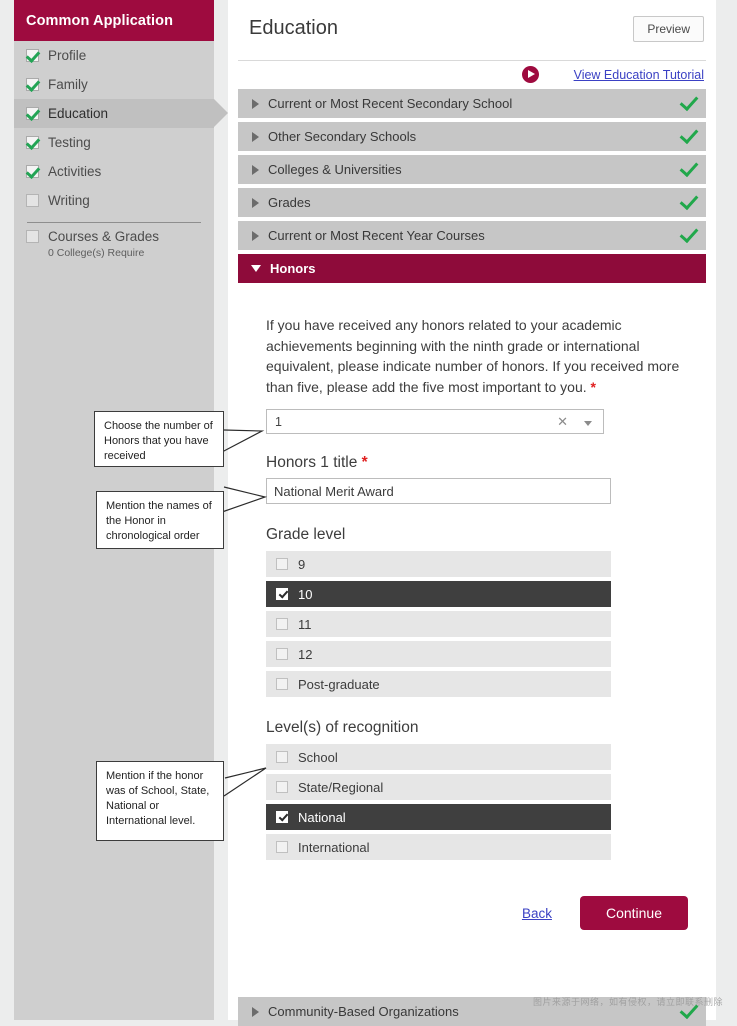 The image size is (737, 1026). Describe the element at coordinates (438, 594) in the screenshot. I see `grade-level-option: 10` at that location.